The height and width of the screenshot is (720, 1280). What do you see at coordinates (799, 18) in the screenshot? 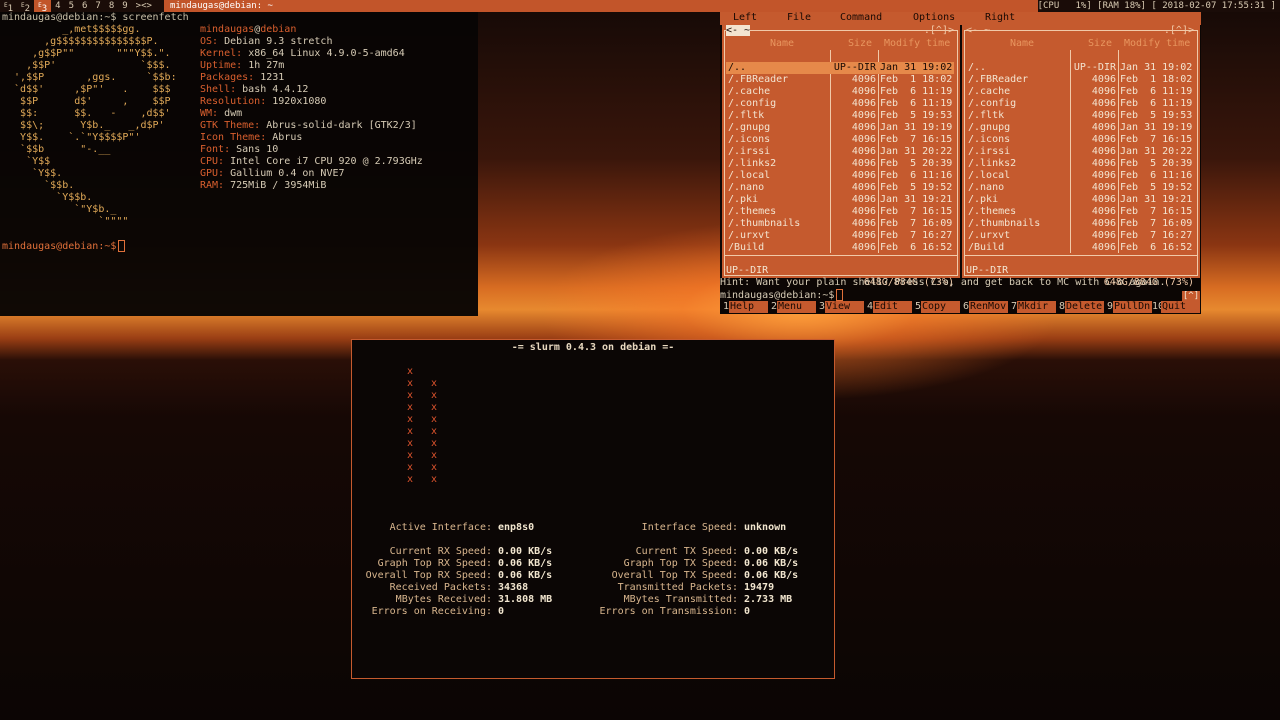
I see `menu-file: File` at bounding box center [799, 18].